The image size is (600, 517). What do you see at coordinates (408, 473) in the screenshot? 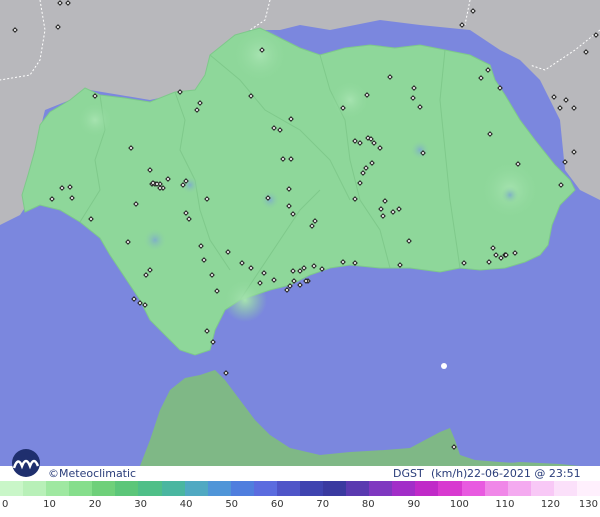
I see `variable-label: DGST` at bounding box center [408, 473].